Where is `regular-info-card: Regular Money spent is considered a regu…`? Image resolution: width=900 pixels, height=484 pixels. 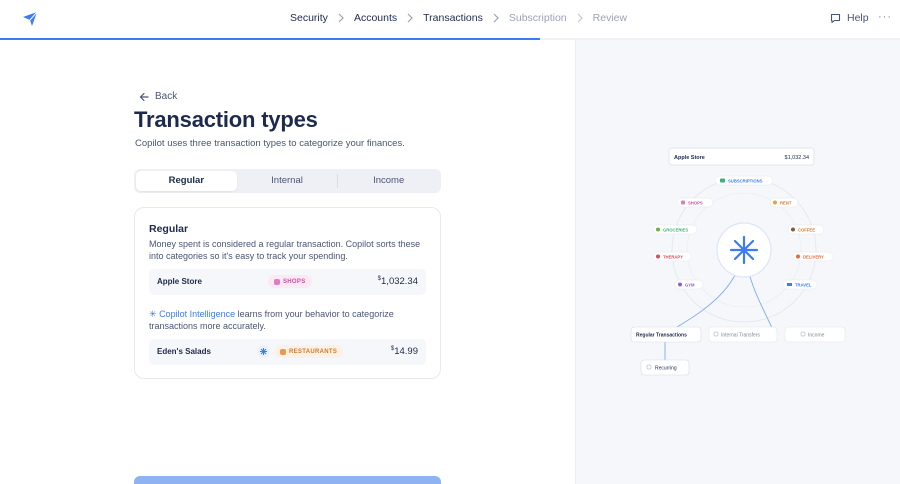
regular-info-card: Regular Money spent is considered a regu… is located at coordinates (287, 293).